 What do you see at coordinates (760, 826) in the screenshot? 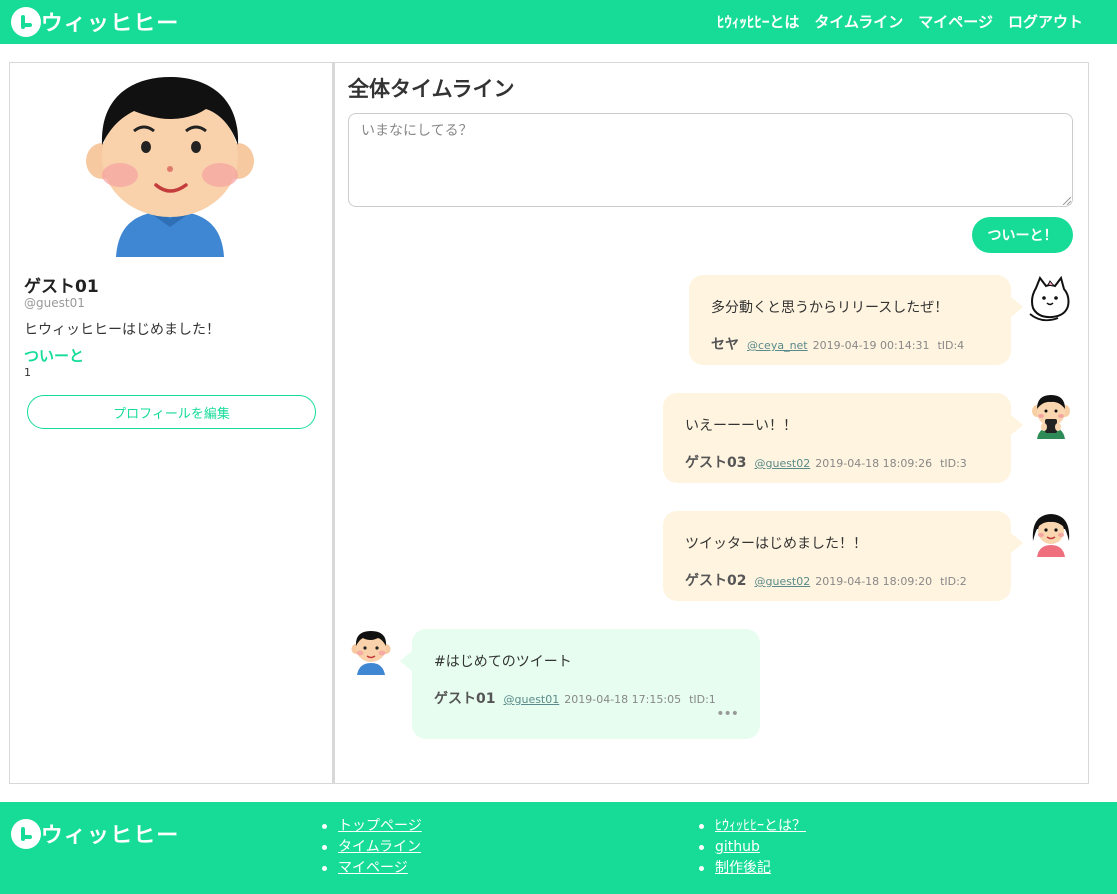
I see `footer-link-about: ﾋｳｨｯﾋﾋｰとは？` at bounding box center [760, 826].